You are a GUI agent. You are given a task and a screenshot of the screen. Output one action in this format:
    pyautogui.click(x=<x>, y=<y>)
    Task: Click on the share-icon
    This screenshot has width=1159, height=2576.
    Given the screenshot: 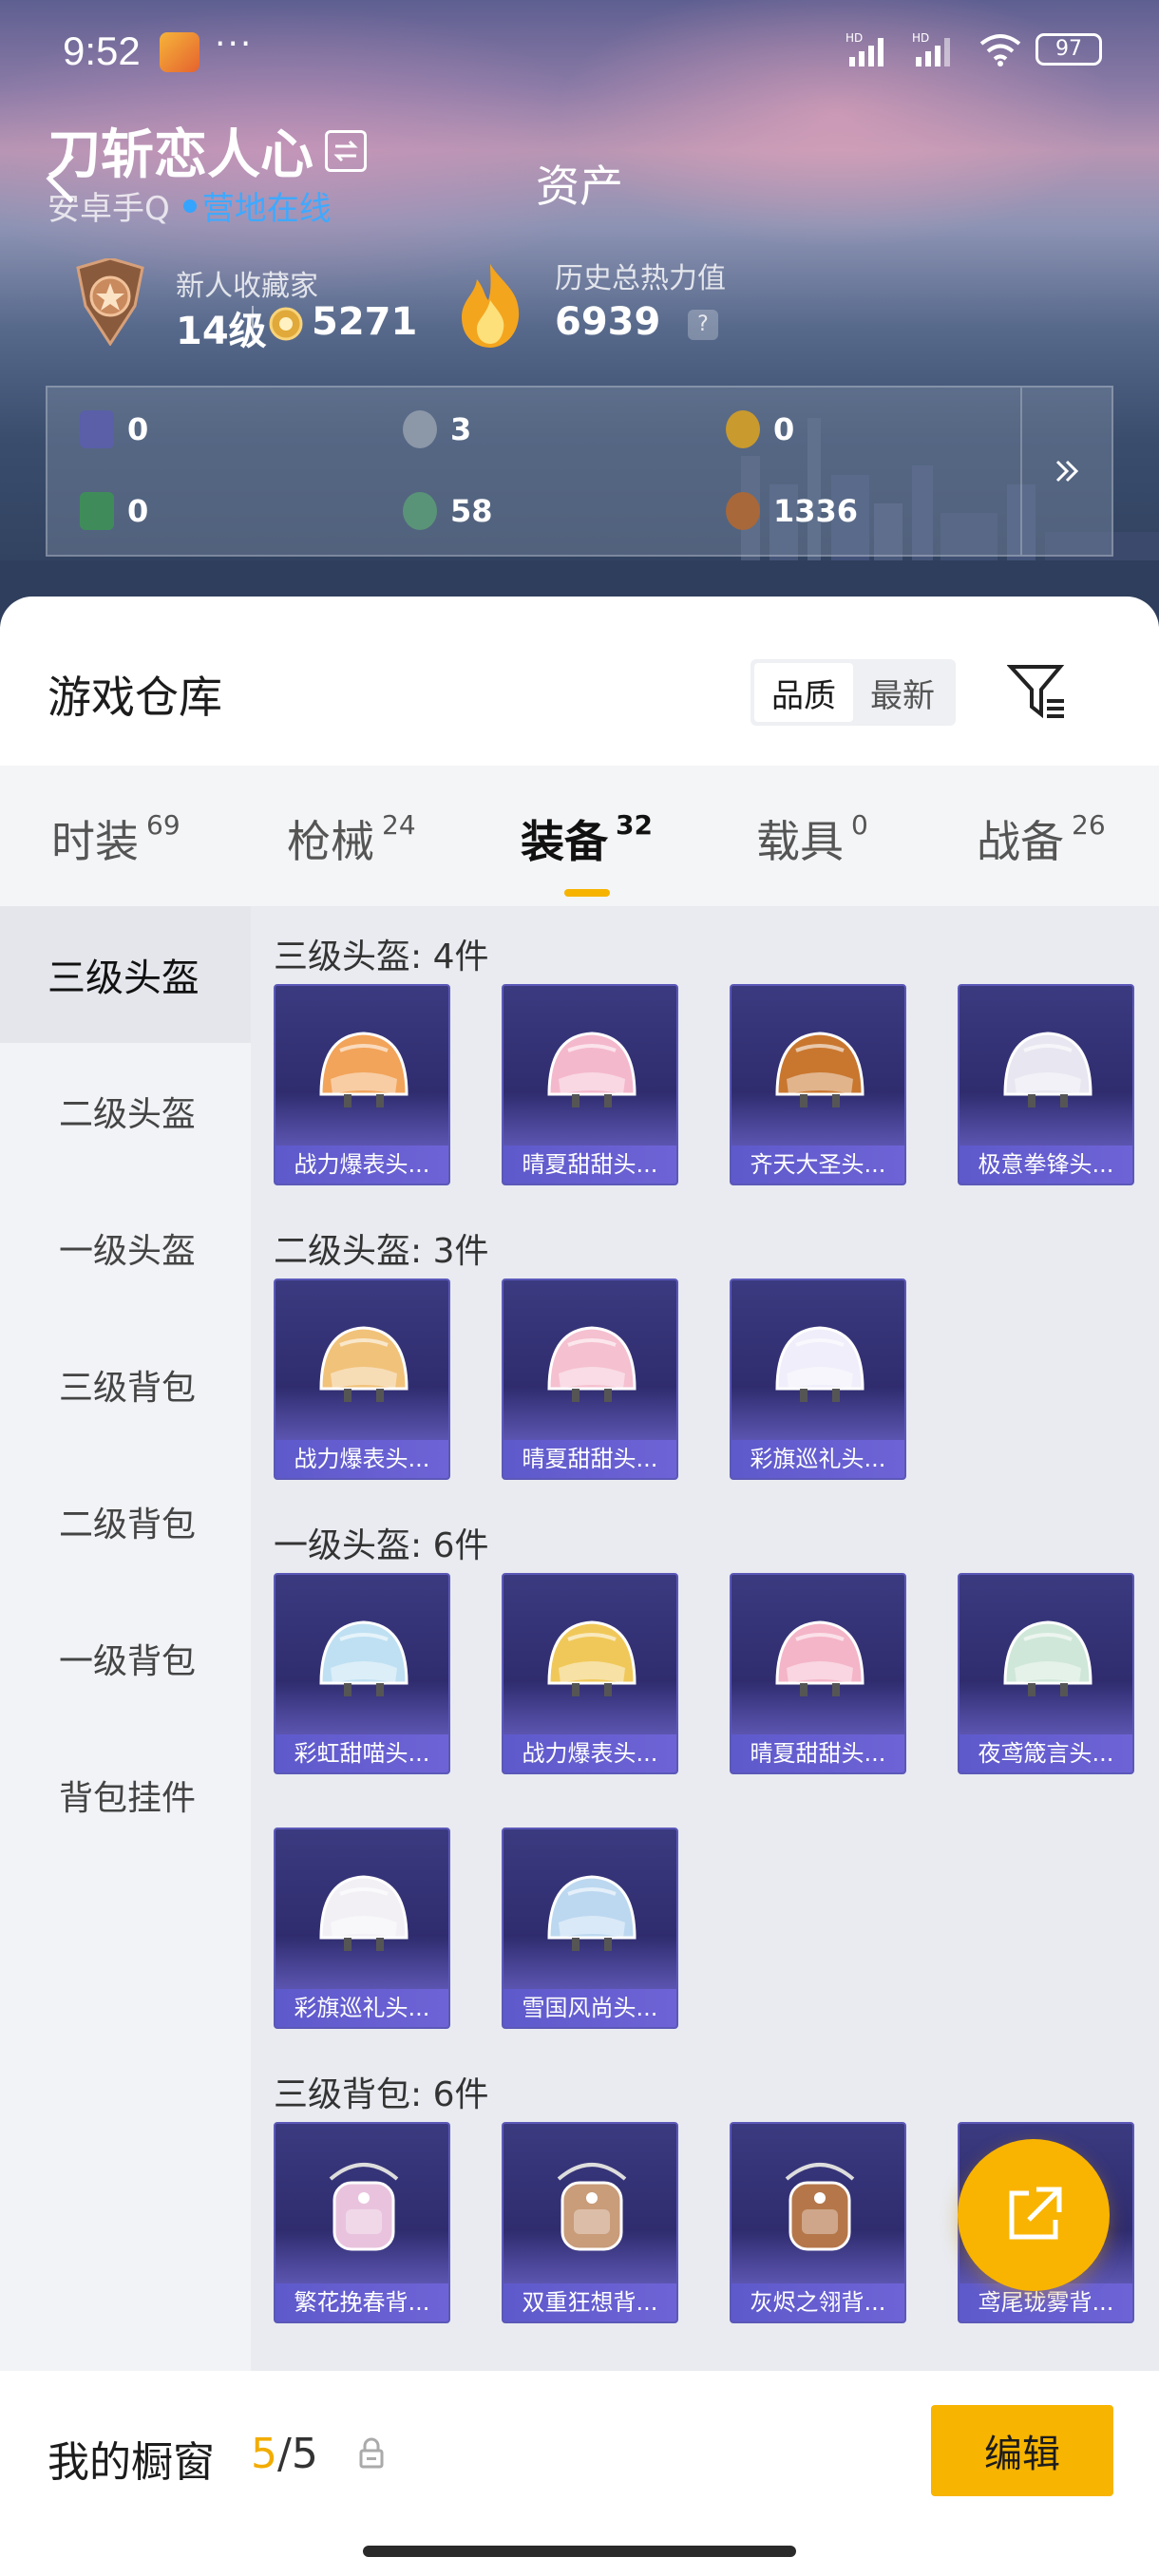 What is the action you would take?
    pyautogui.click(x=1035, y=2213)
    